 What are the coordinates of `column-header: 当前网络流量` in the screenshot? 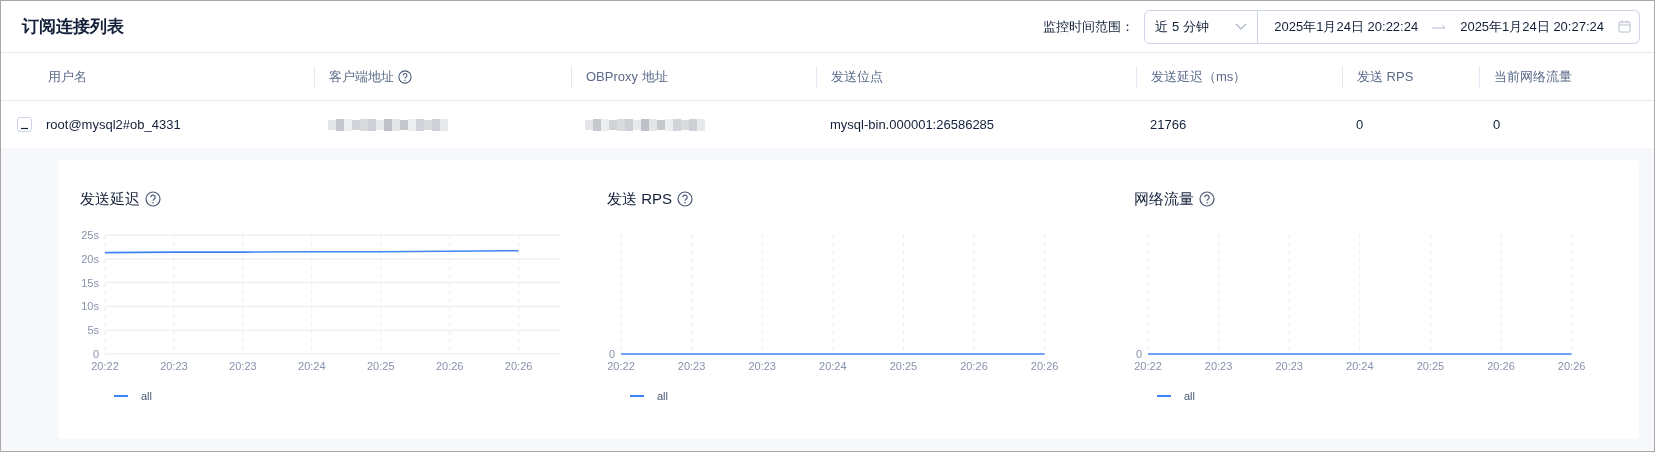 It's located at (1533, 76).